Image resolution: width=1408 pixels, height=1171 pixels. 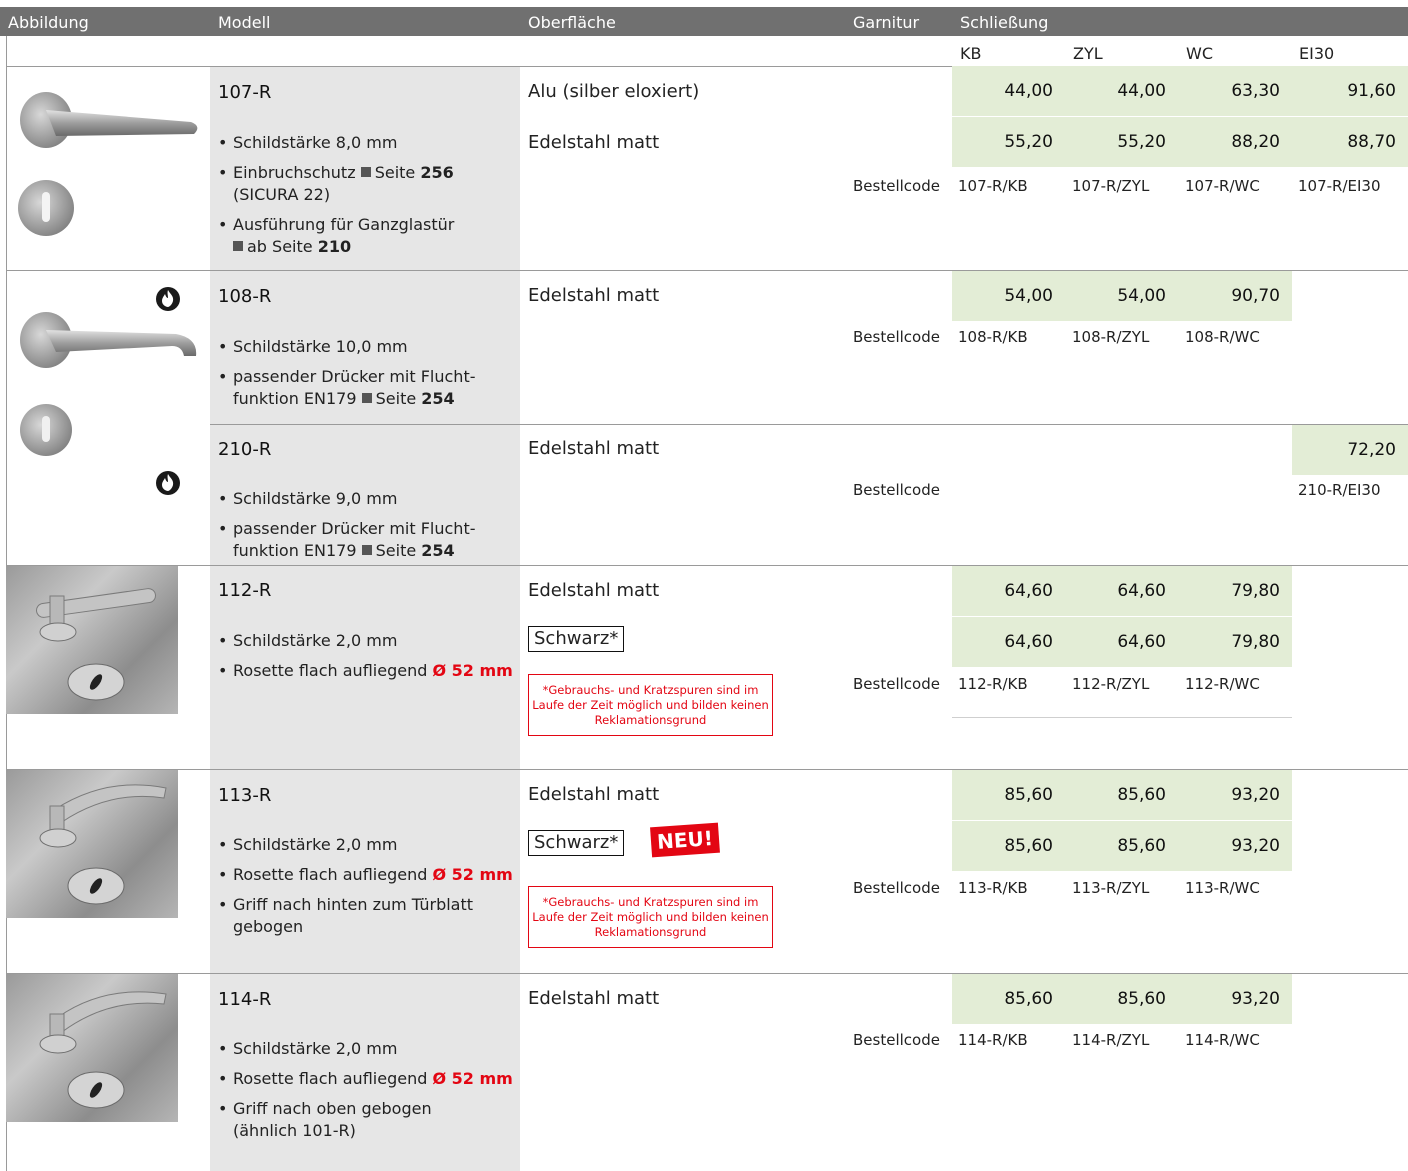 I want to click on price-cell: 88,70, so click(x=1350, y=142).